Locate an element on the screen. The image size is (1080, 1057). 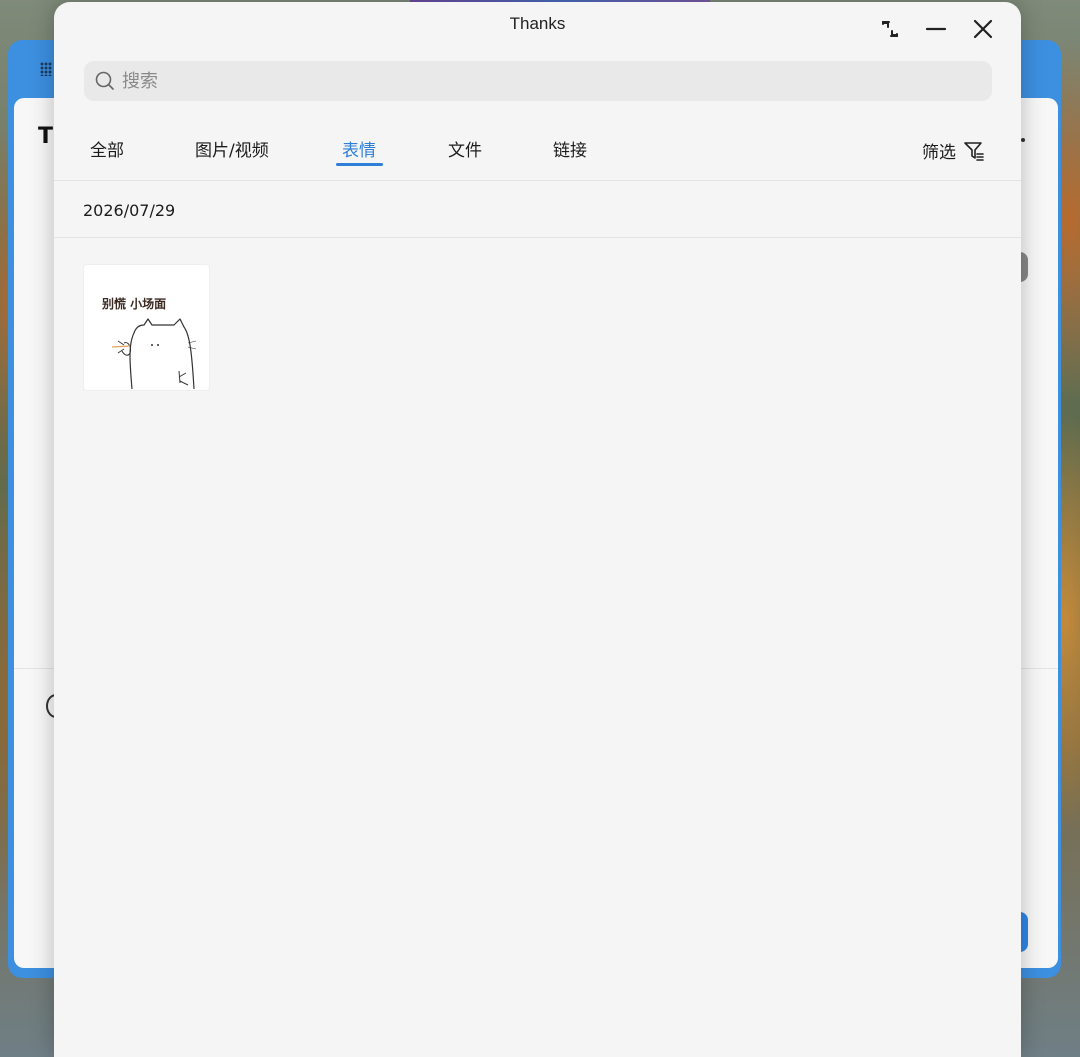
cat-sticker-icon is located at coordinates (154, 354).